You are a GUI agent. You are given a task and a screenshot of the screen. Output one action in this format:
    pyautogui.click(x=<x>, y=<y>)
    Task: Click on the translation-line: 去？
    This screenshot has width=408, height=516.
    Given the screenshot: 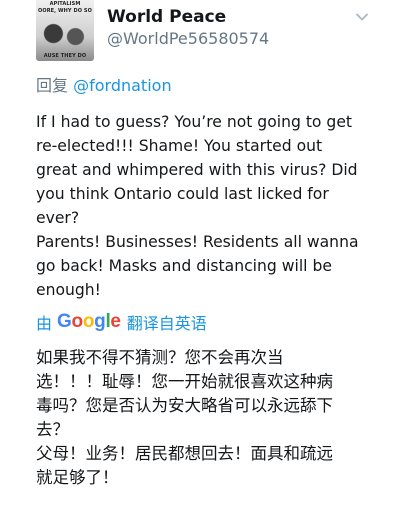 What is the action you would take?
    pyautogui.click(x=52, y=429)
    